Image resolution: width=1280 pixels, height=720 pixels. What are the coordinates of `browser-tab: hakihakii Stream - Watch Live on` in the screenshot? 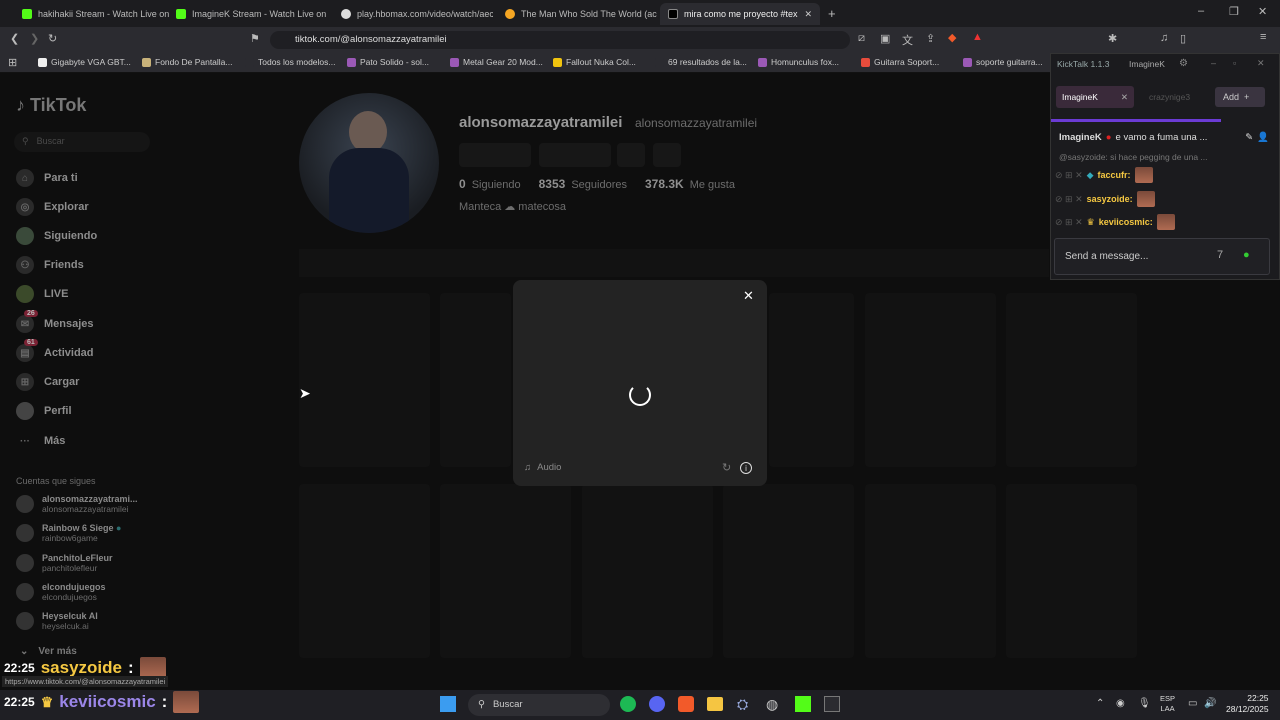 It's located at (94, 14).